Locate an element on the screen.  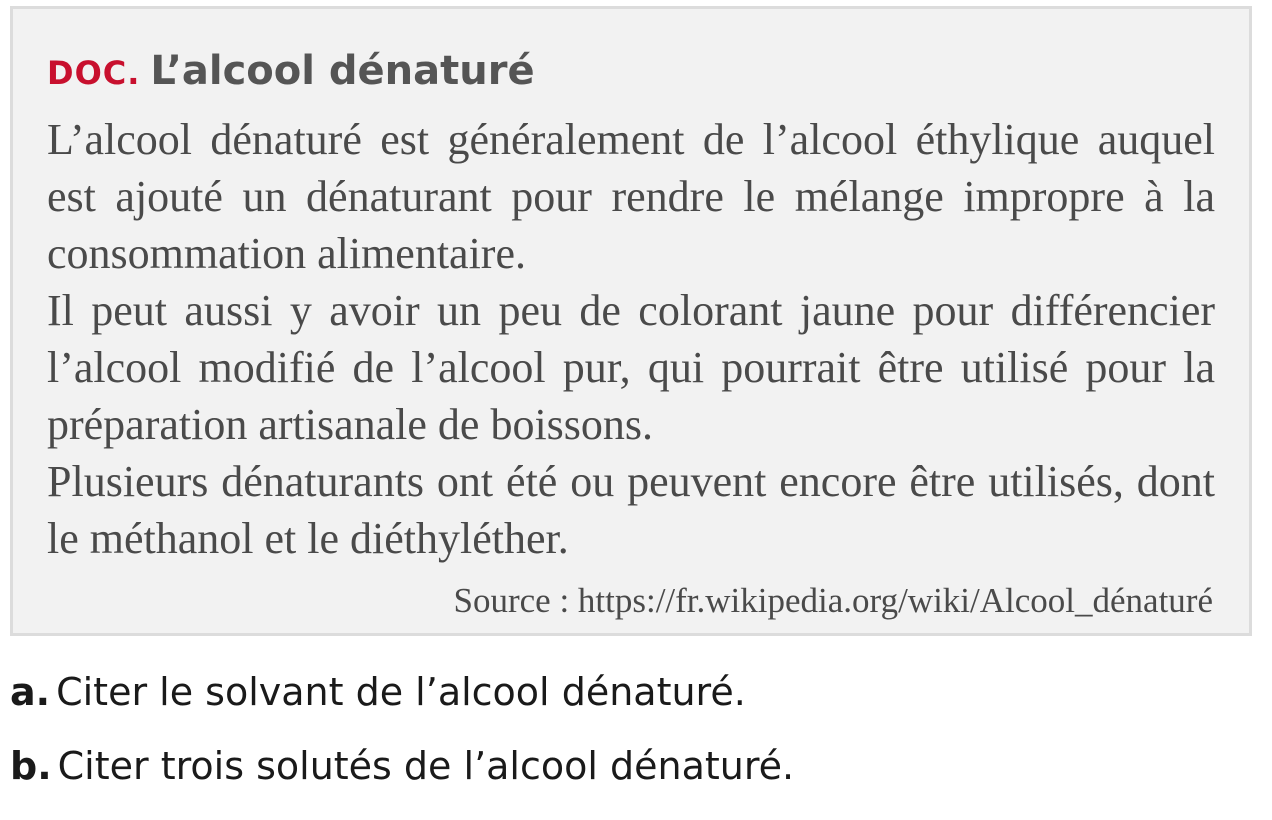
document-heading: DOC. L’alcool dénaturé is located at coordinates (631, 71).